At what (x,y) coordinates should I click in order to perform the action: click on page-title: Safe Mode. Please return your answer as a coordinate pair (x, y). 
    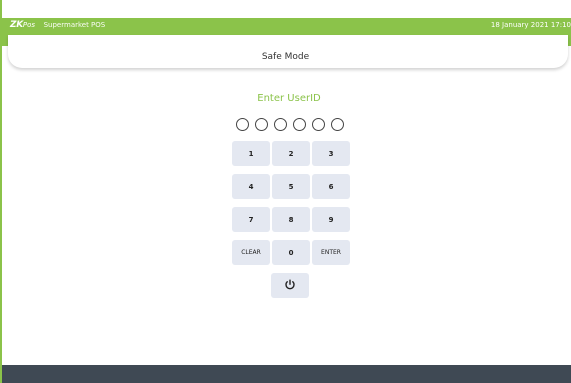
    Looking at the image, I should click on (285, 57).